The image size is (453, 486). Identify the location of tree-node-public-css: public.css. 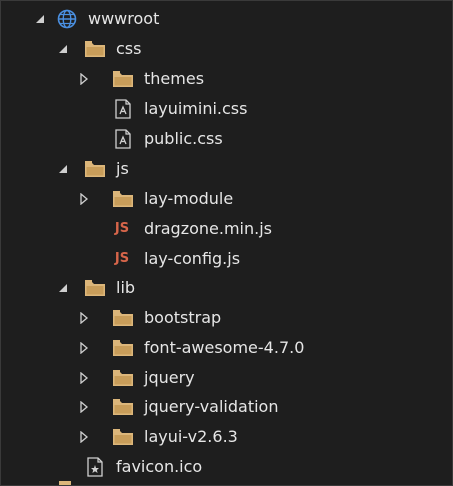
(226, 139).